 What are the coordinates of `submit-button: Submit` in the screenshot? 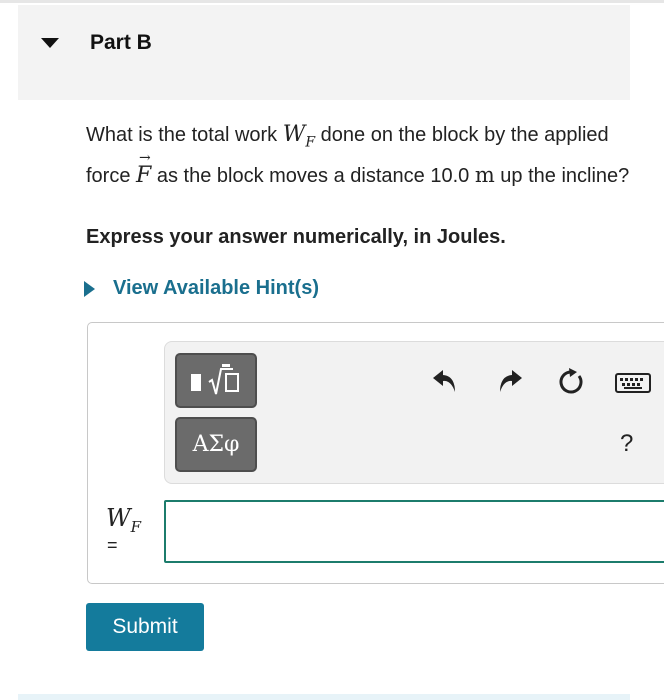 It's located at (145, 627).